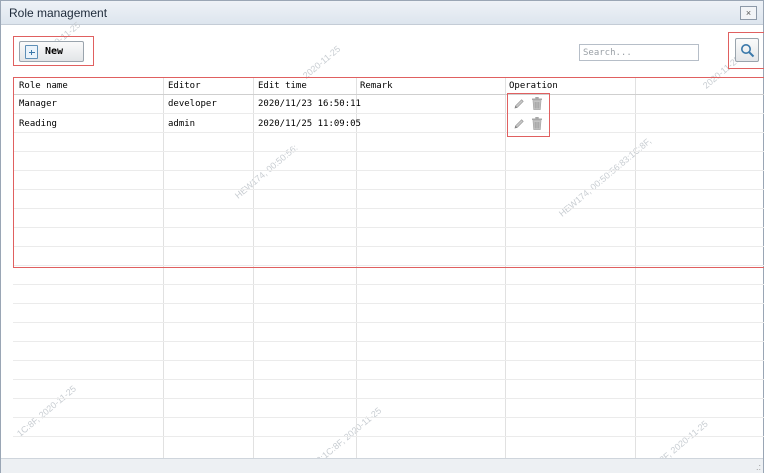 This screenshot has height=473, width=764. Describe the element at coordinates (58, 13) in the screenshot. I see `window-title: Role management` at that location.